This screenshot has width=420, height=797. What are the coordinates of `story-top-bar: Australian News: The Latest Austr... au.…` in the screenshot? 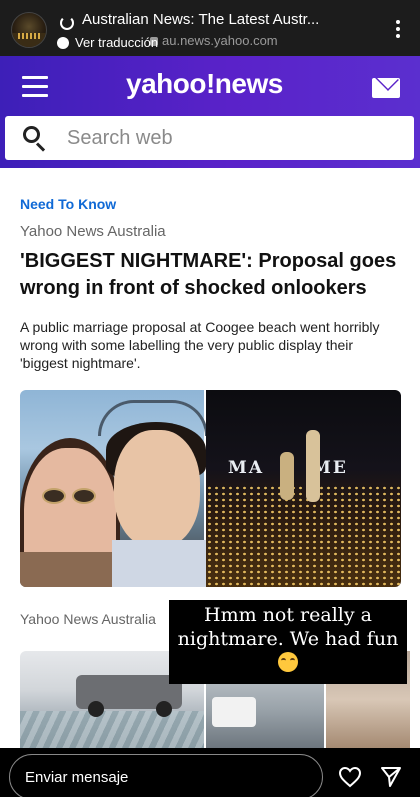 It's located at (210, 28).